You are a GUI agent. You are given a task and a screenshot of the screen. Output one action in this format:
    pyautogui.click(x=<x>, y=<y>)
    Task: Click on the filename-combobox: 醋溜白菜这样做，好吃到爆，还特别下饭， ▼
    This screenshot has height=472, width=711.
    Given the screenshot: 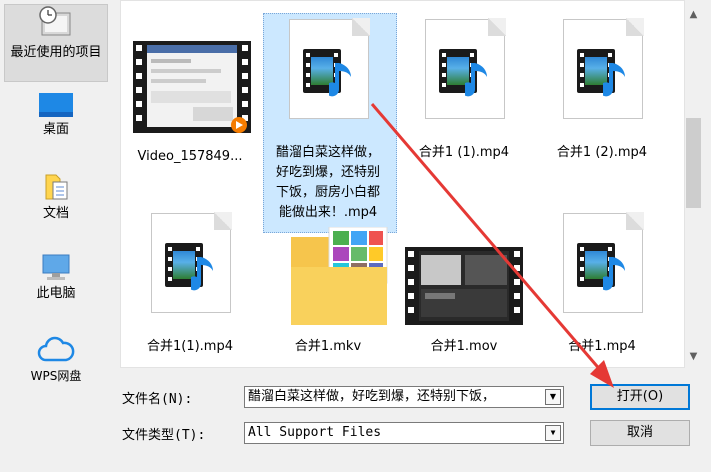 What is the action you would take?
    pyautogui.click(x=404, y=397)
    